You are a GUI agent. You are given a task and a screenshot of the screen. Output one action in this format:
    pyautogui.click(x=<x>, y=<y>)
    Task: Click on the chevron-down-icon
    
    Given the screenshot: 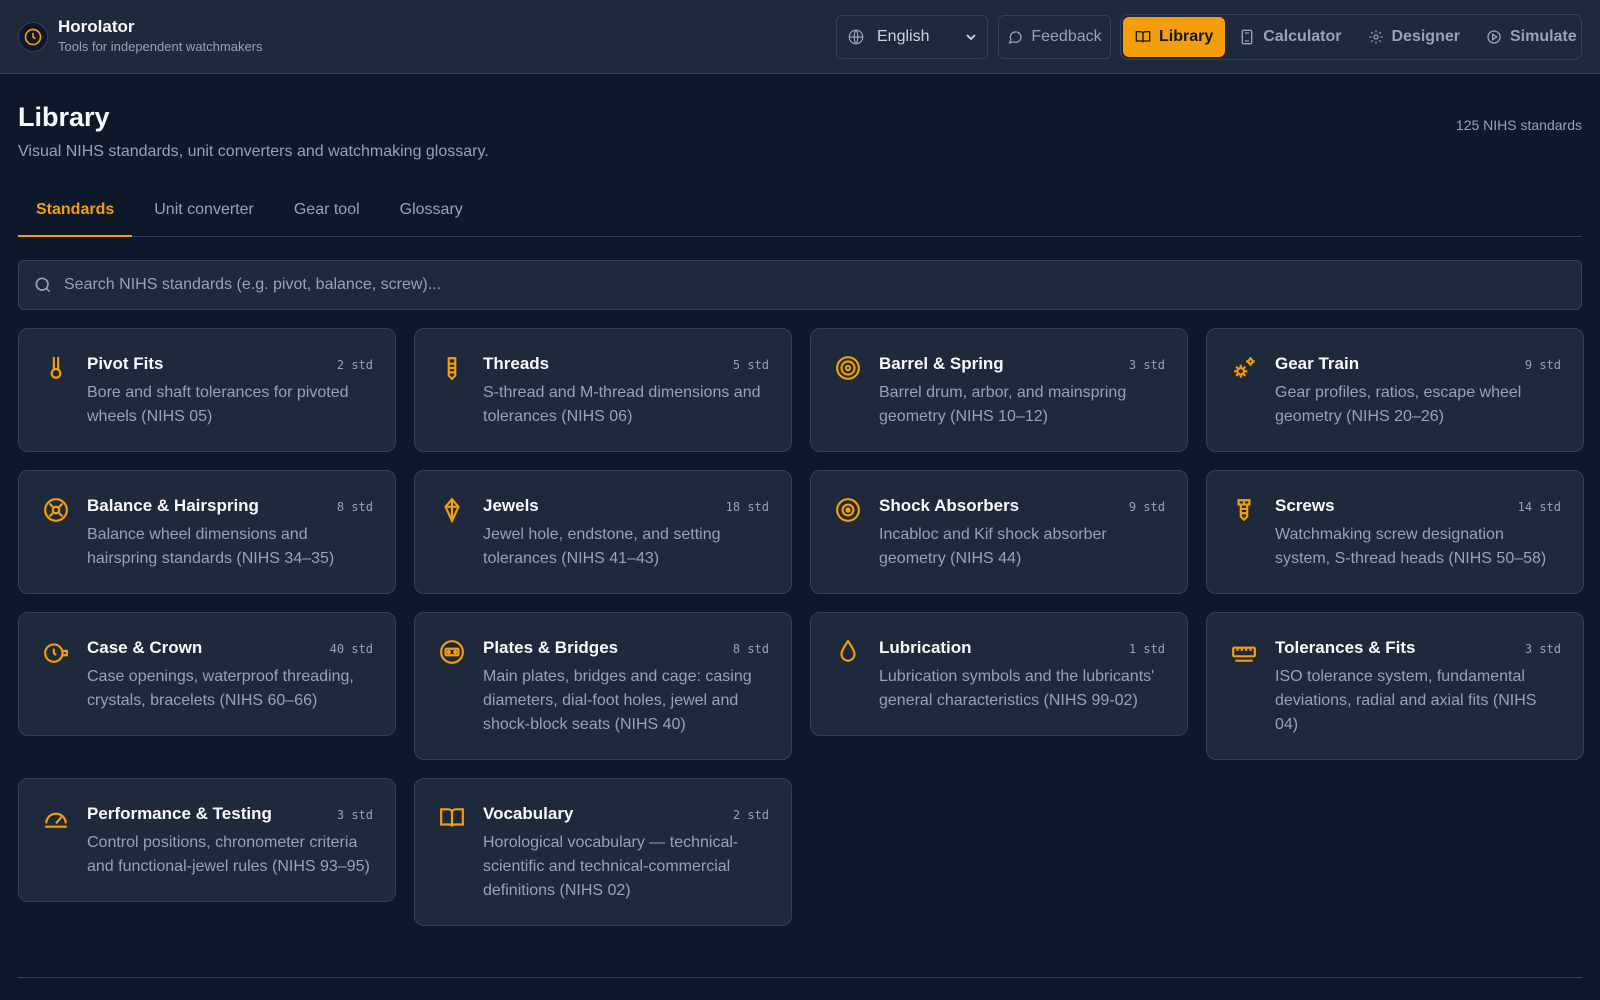 What is the action you would take?
    pyautogui.click(x=971, y=37)
    